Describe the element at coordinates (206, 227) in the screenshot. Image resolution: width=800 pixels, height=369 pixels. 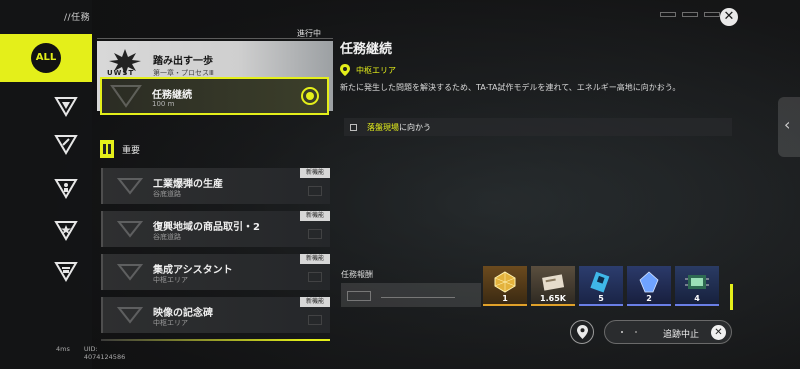
I see `item-title: 復興地域の商品取引・2` at that location.